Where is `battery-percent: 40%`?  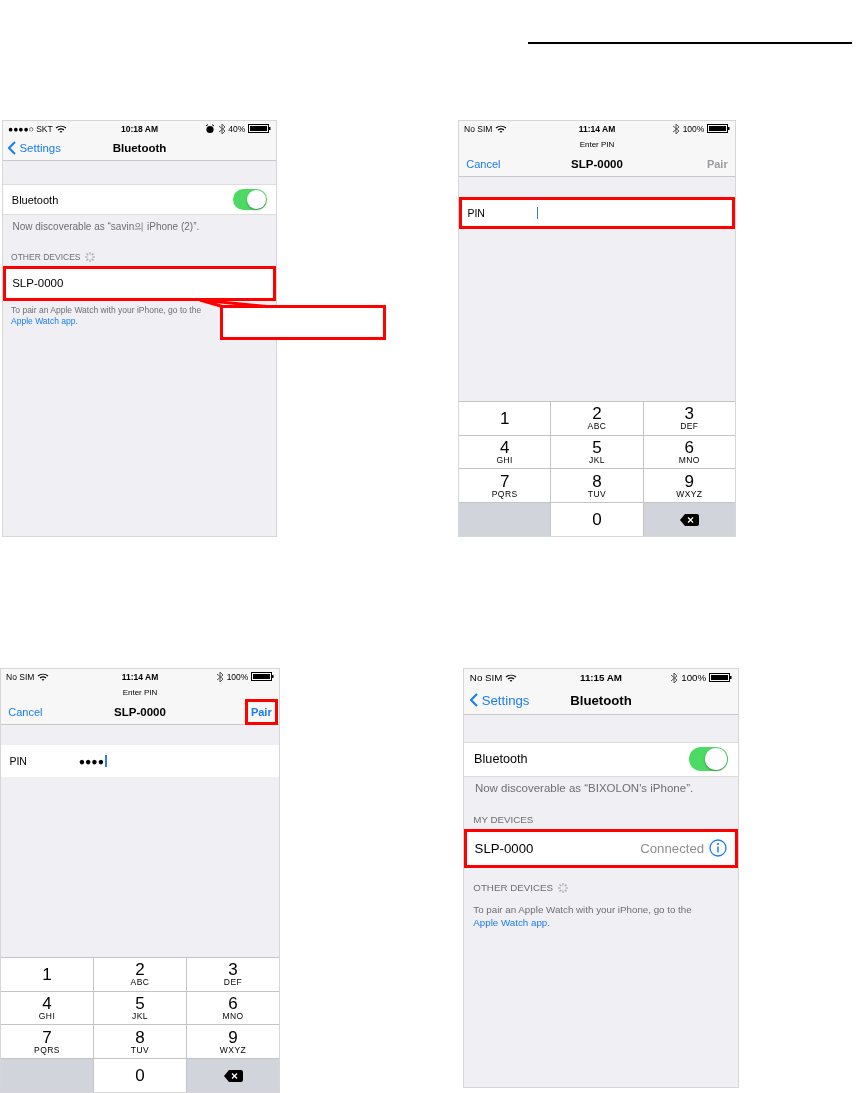
battery-percent: 40% is located at coordinates (237, 128).